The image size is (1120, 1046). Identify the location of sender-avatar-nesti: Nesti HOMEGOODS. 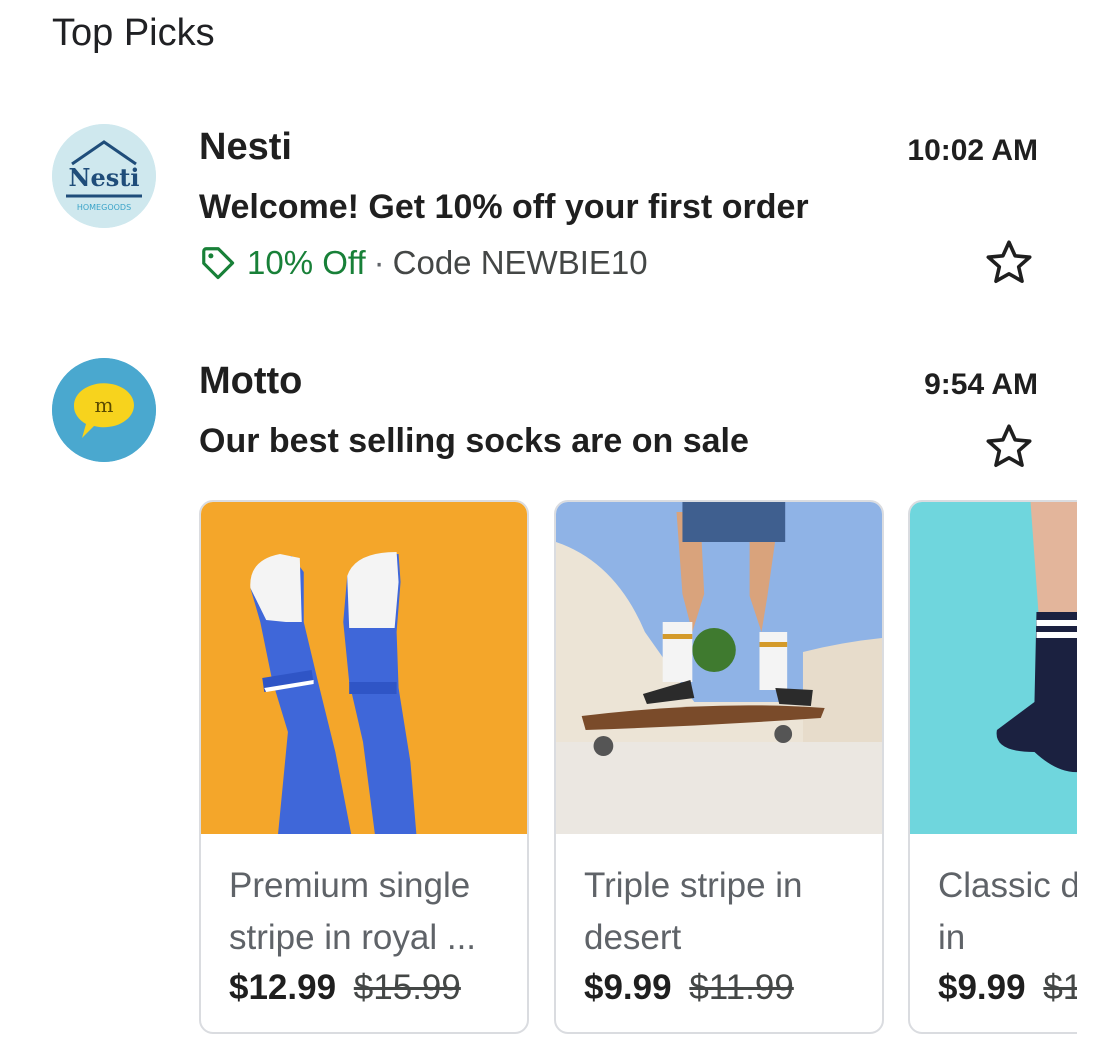
(104, 176).